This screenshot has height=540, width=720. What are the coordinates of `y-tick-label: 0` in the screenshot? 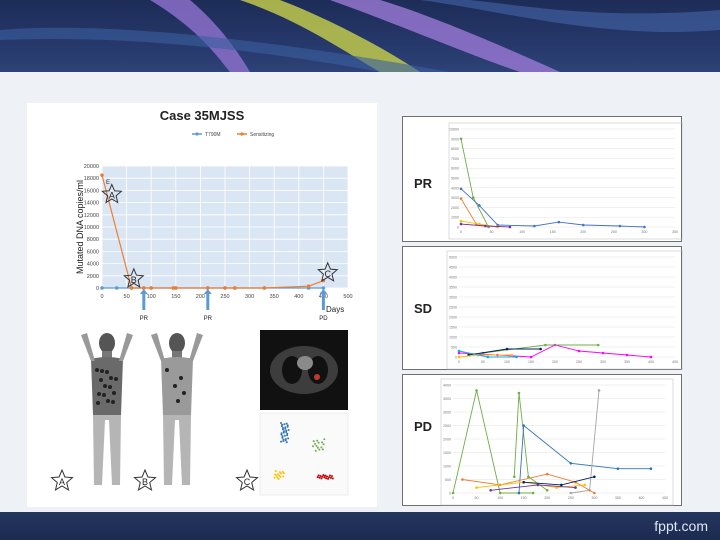 It's located at (450, 494).